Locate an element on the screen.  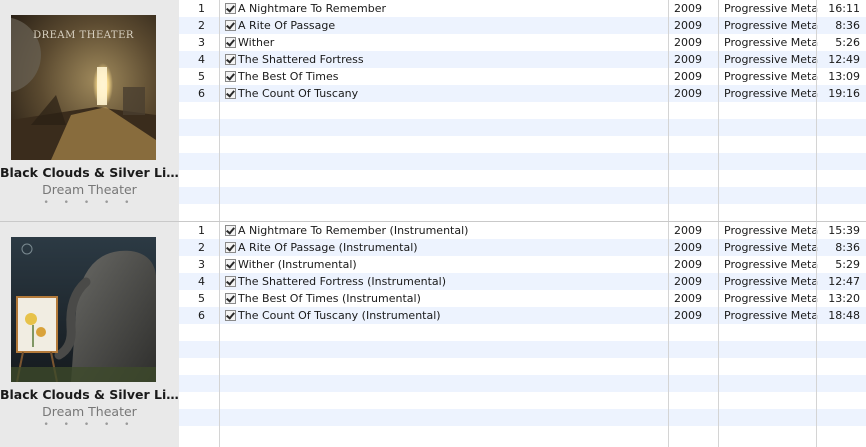
album-artist: Dream Theater is located at coordinates (89, 411).